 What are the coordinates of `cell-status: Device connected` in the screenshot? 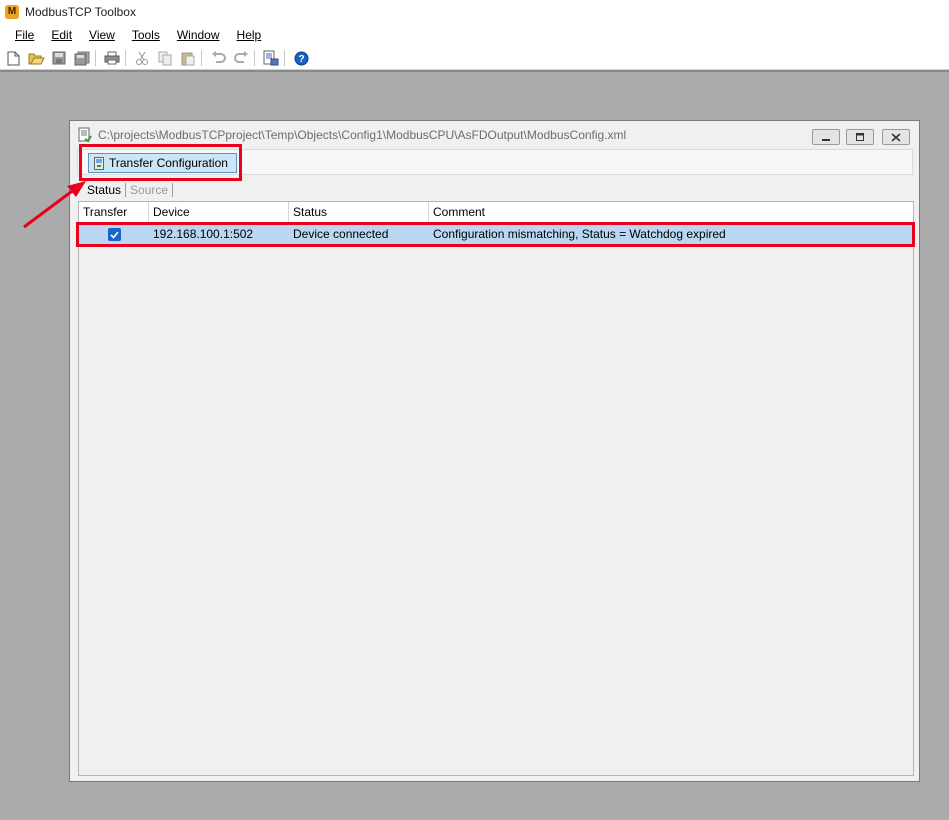 It's located at (341, 234).